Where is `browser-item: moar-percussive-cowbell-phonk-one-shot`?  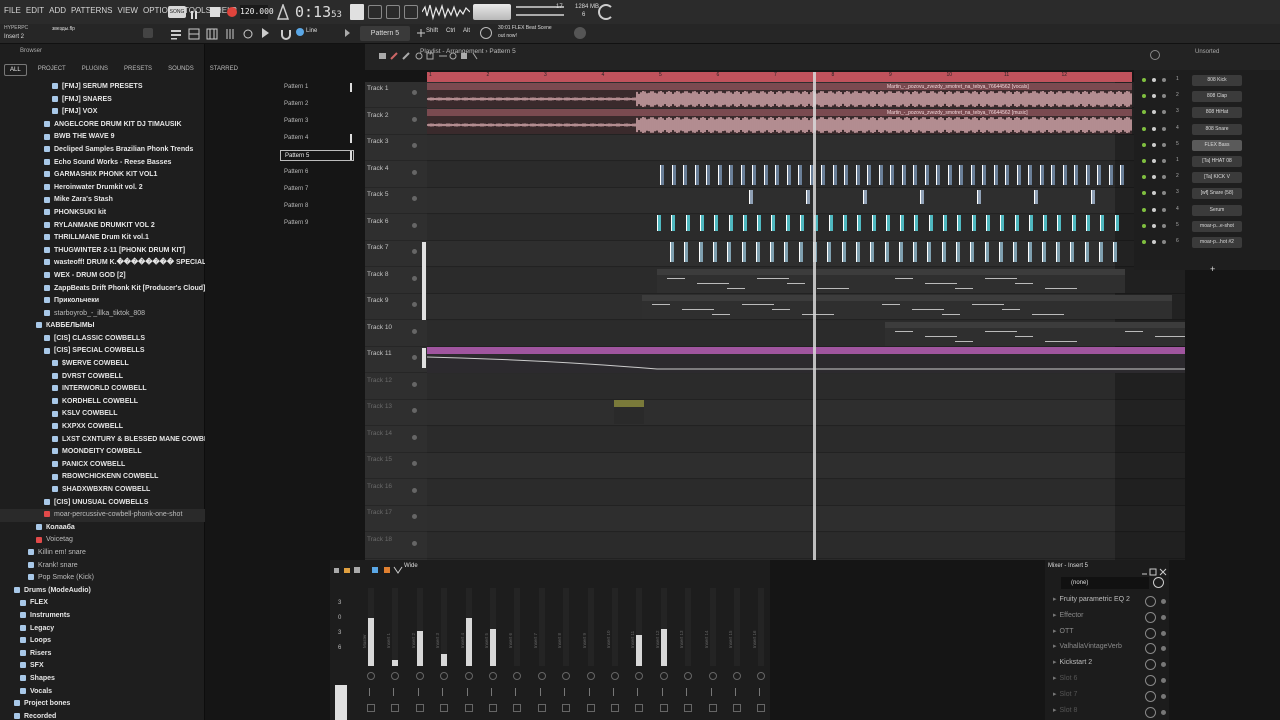 browser-item: moar-percussive-cowbell-phonk-one-shot is located at coordinates (102, 515).